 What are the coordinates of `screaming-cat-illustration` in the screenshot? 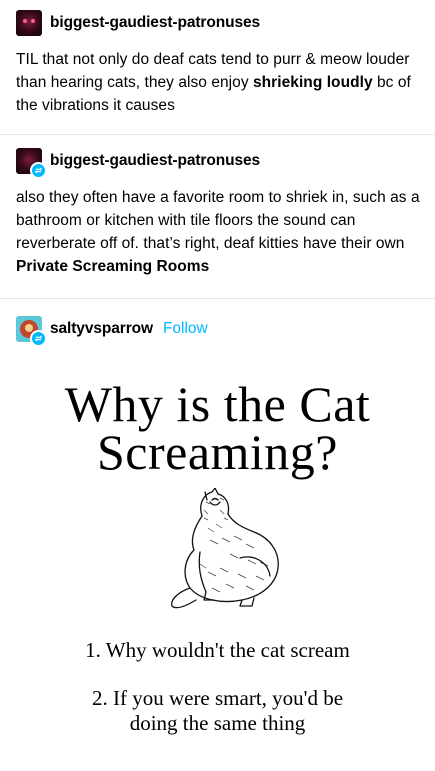 It's located at (225, 548).